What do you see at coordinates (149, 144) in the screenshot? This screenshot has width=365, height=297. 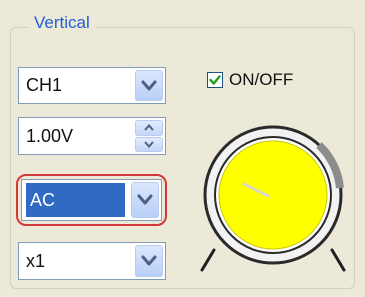 I see `spin-down-icon` at bounding box center [149, 144].